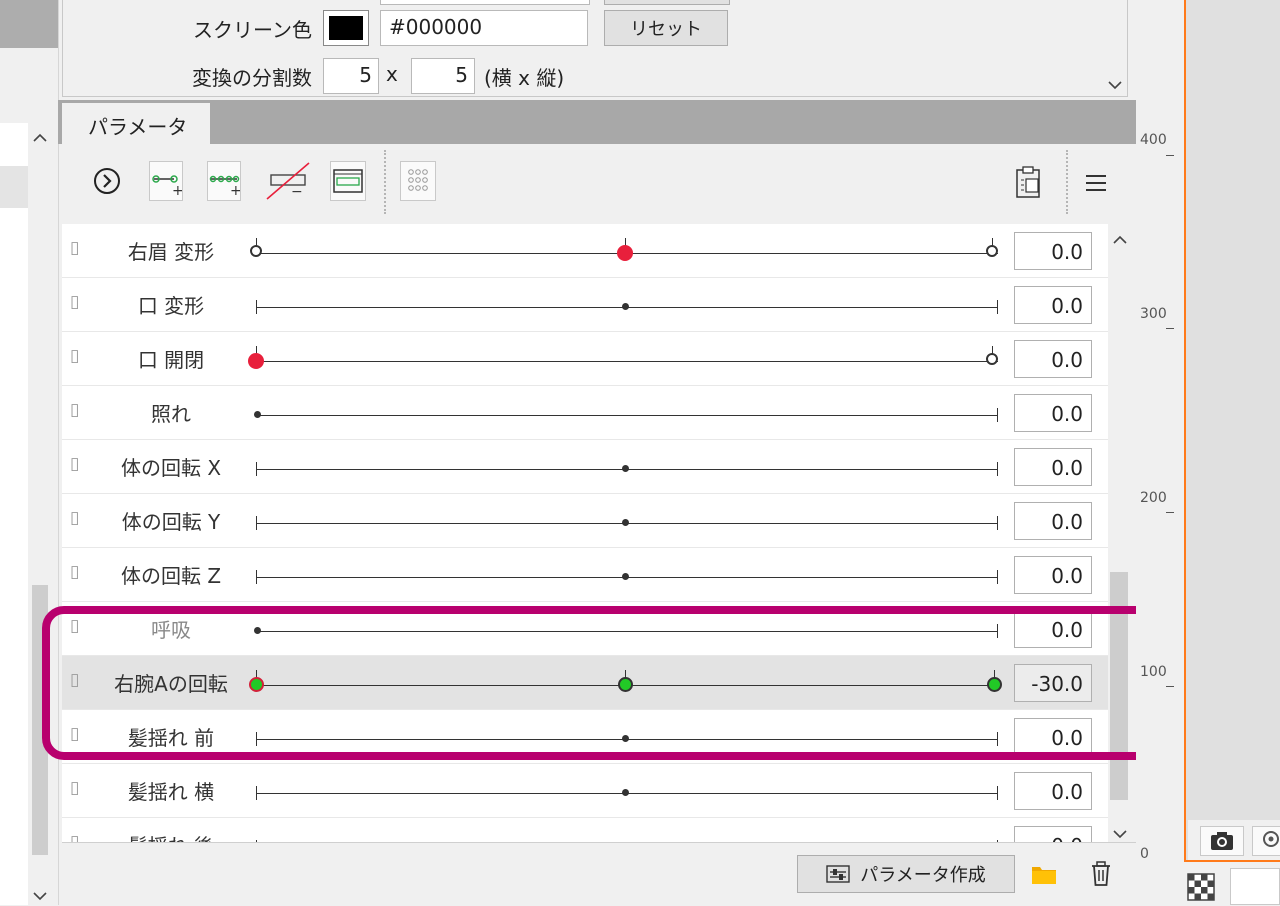  I want to click on folder-icon, so click(1044, 876).